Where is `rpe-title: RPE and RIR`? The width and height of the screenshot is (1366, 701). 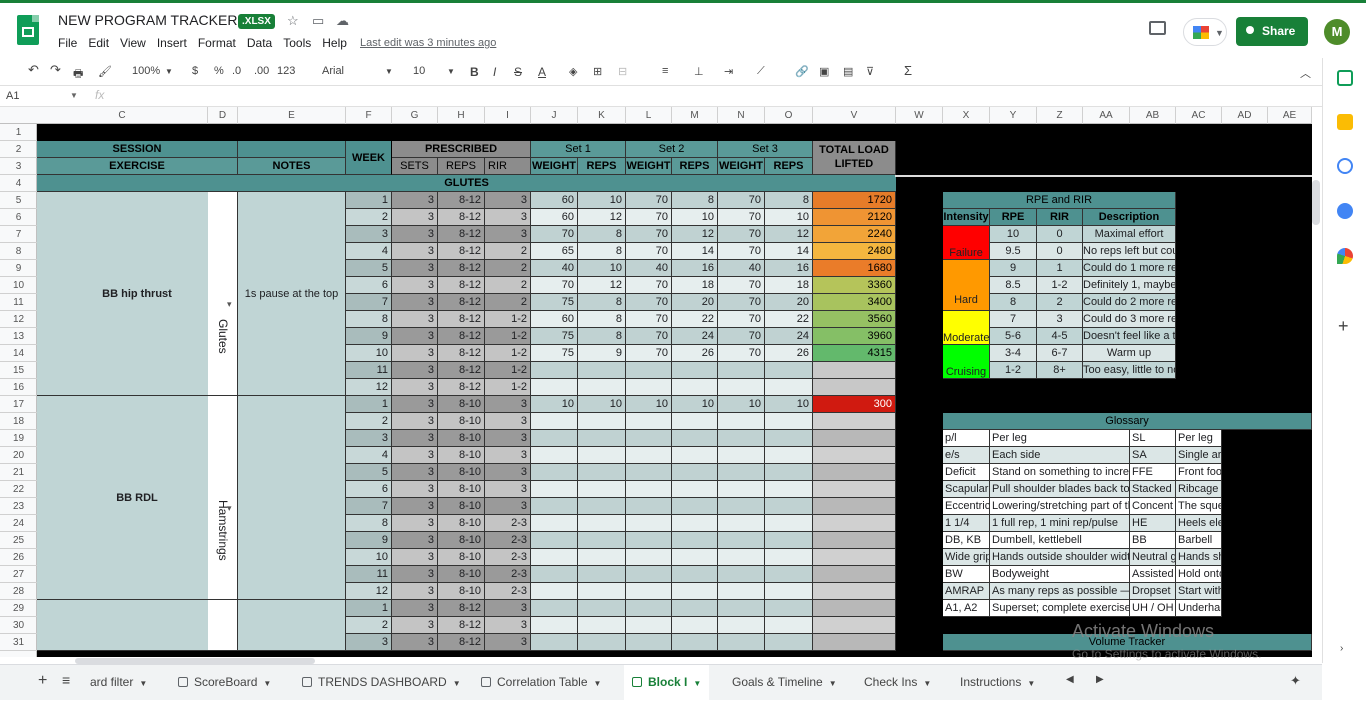
rpe-title: RPE and RIR is located at coordinates (1059, 200).